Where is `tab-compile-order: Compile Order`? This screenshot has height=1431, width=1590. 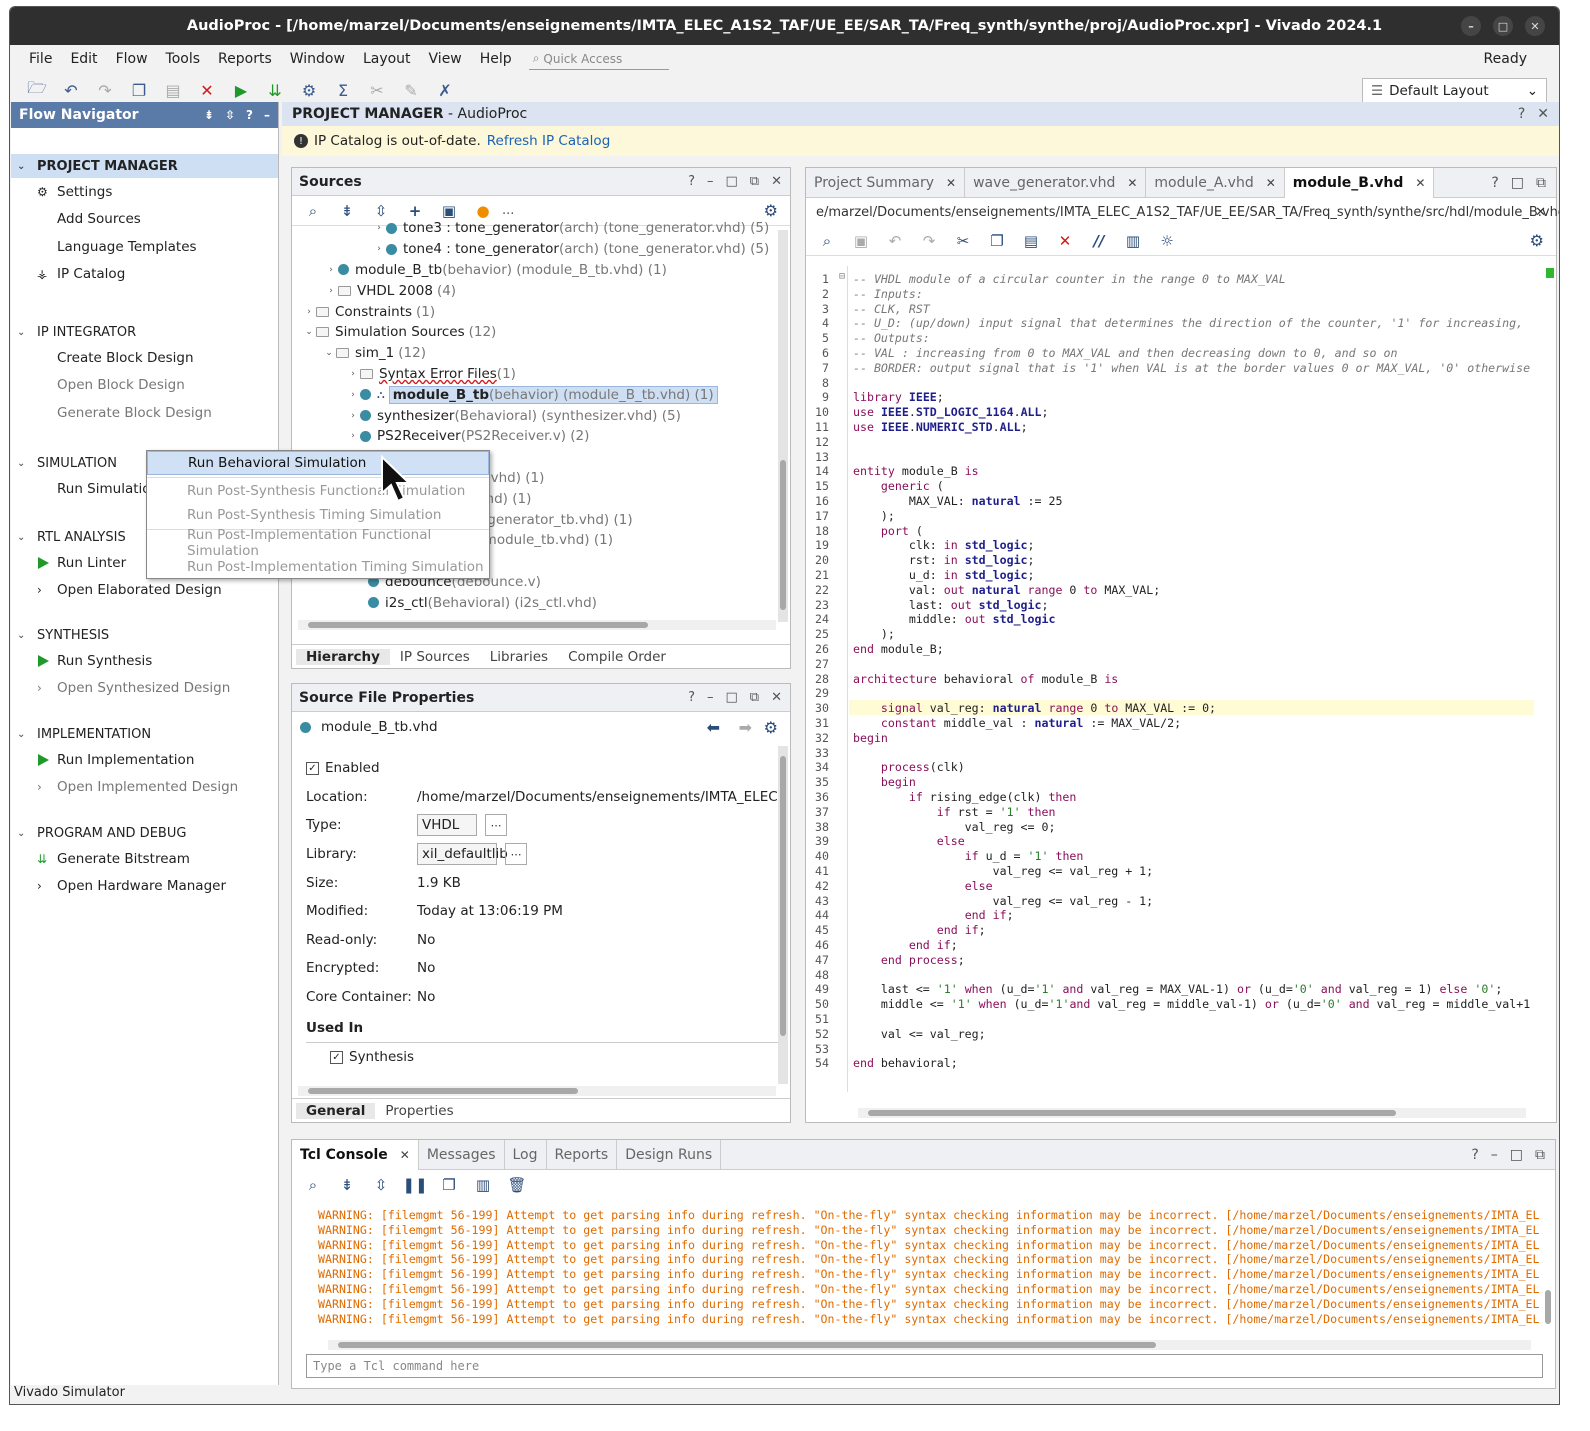 tab-compile-order: Compile Order is located at coordinates (617, 657).